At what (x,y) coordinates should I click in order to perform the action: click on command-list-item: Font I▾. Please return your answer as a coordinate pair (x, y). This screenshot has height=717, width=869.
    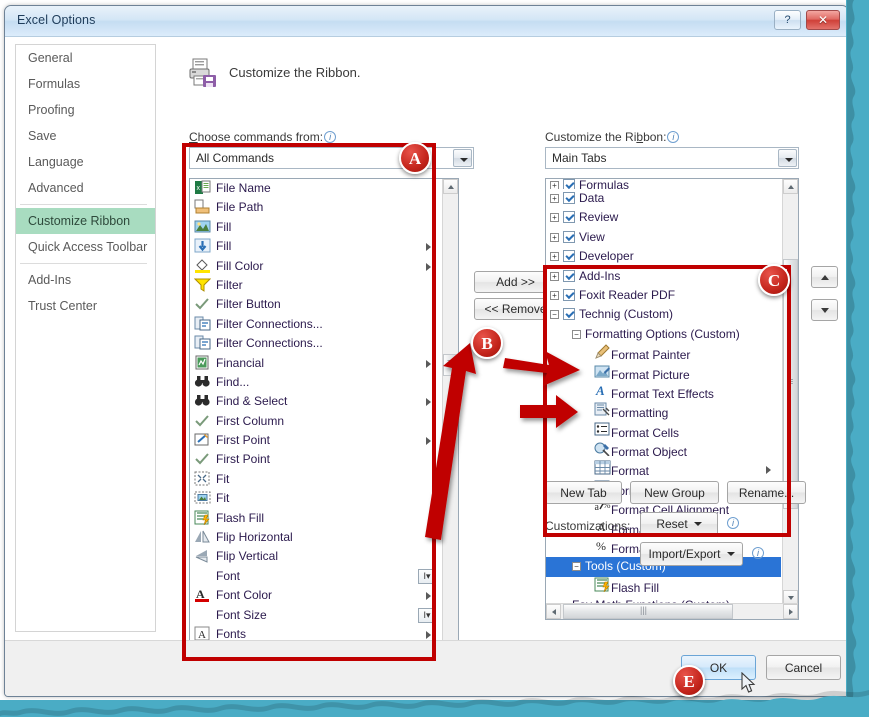
    Looking at the image, I should click on (315, 576).